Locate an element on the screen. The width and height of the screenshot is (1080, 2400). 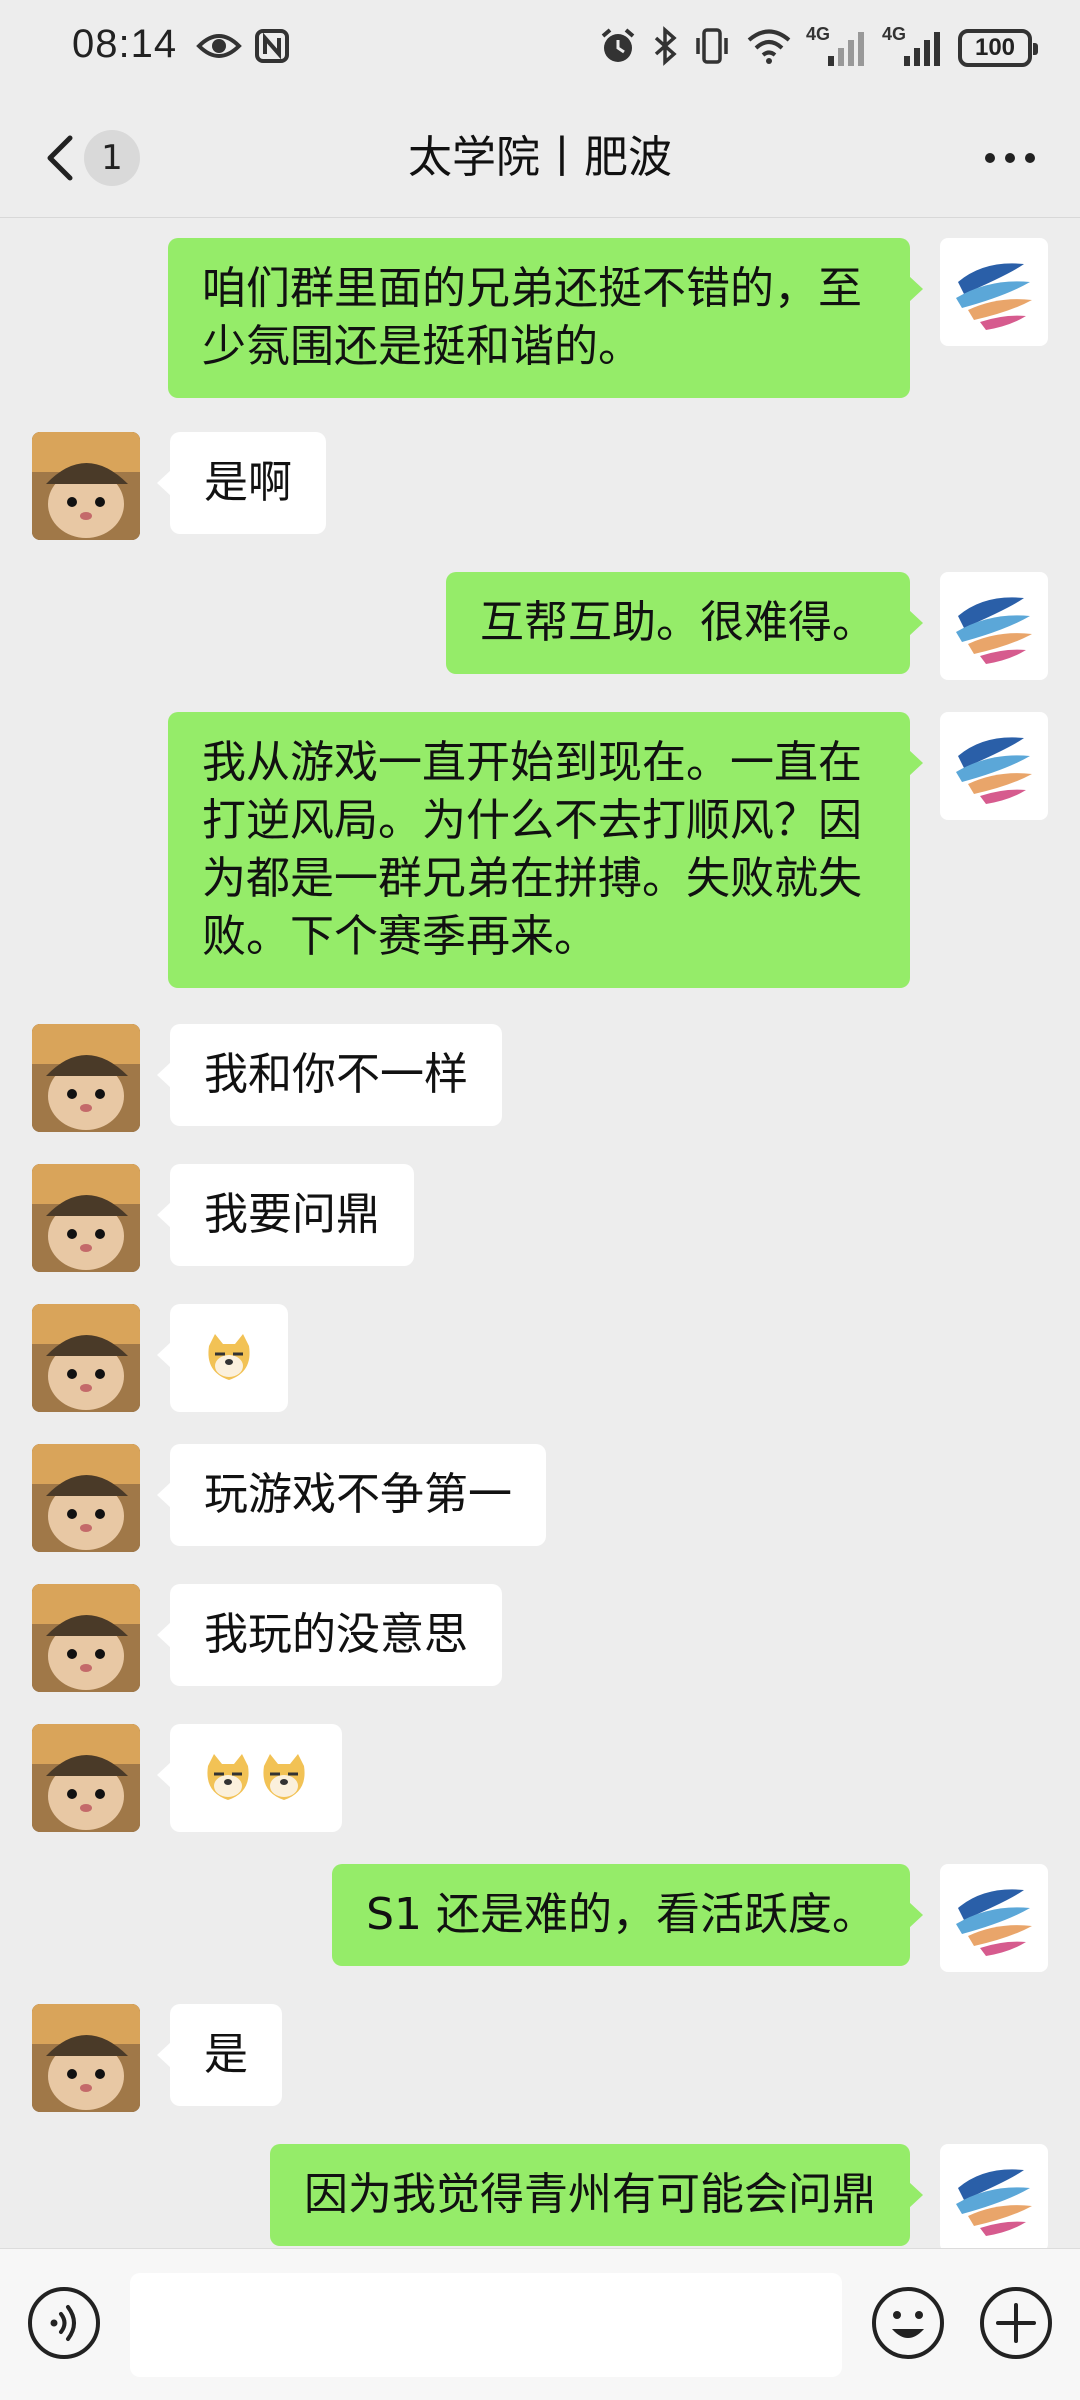
chat-header: 1 太学院丨肥波 is located at coordinates (540, 159).